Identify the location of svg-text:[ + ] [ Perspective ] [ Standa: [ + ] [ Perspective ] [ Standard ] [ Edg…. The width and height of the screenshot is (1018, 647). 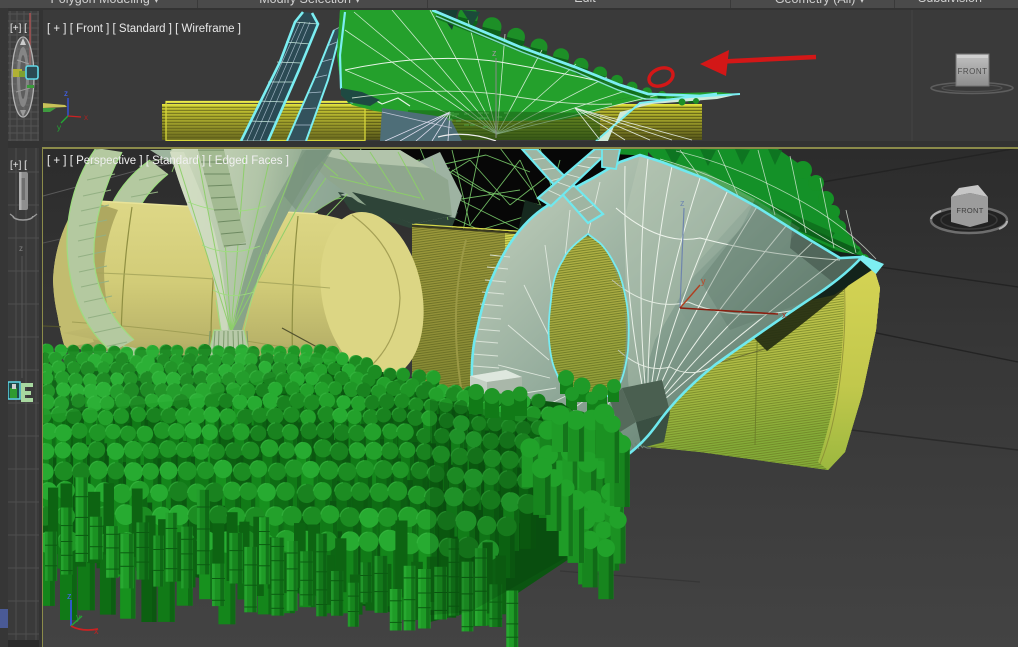
(168, 161).